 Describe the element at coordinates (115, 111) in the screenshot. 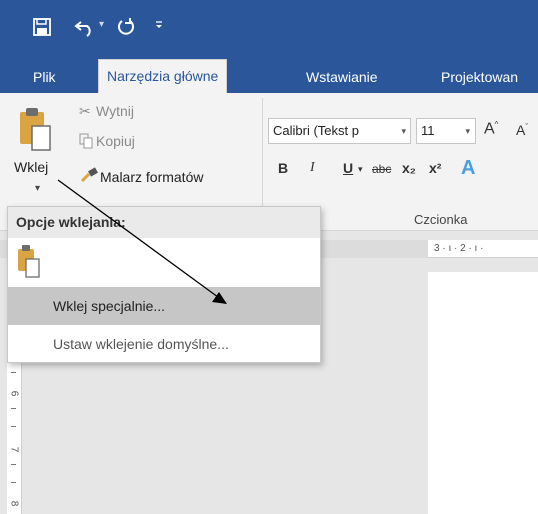

I see `cut-button: Wytnij` at that location.